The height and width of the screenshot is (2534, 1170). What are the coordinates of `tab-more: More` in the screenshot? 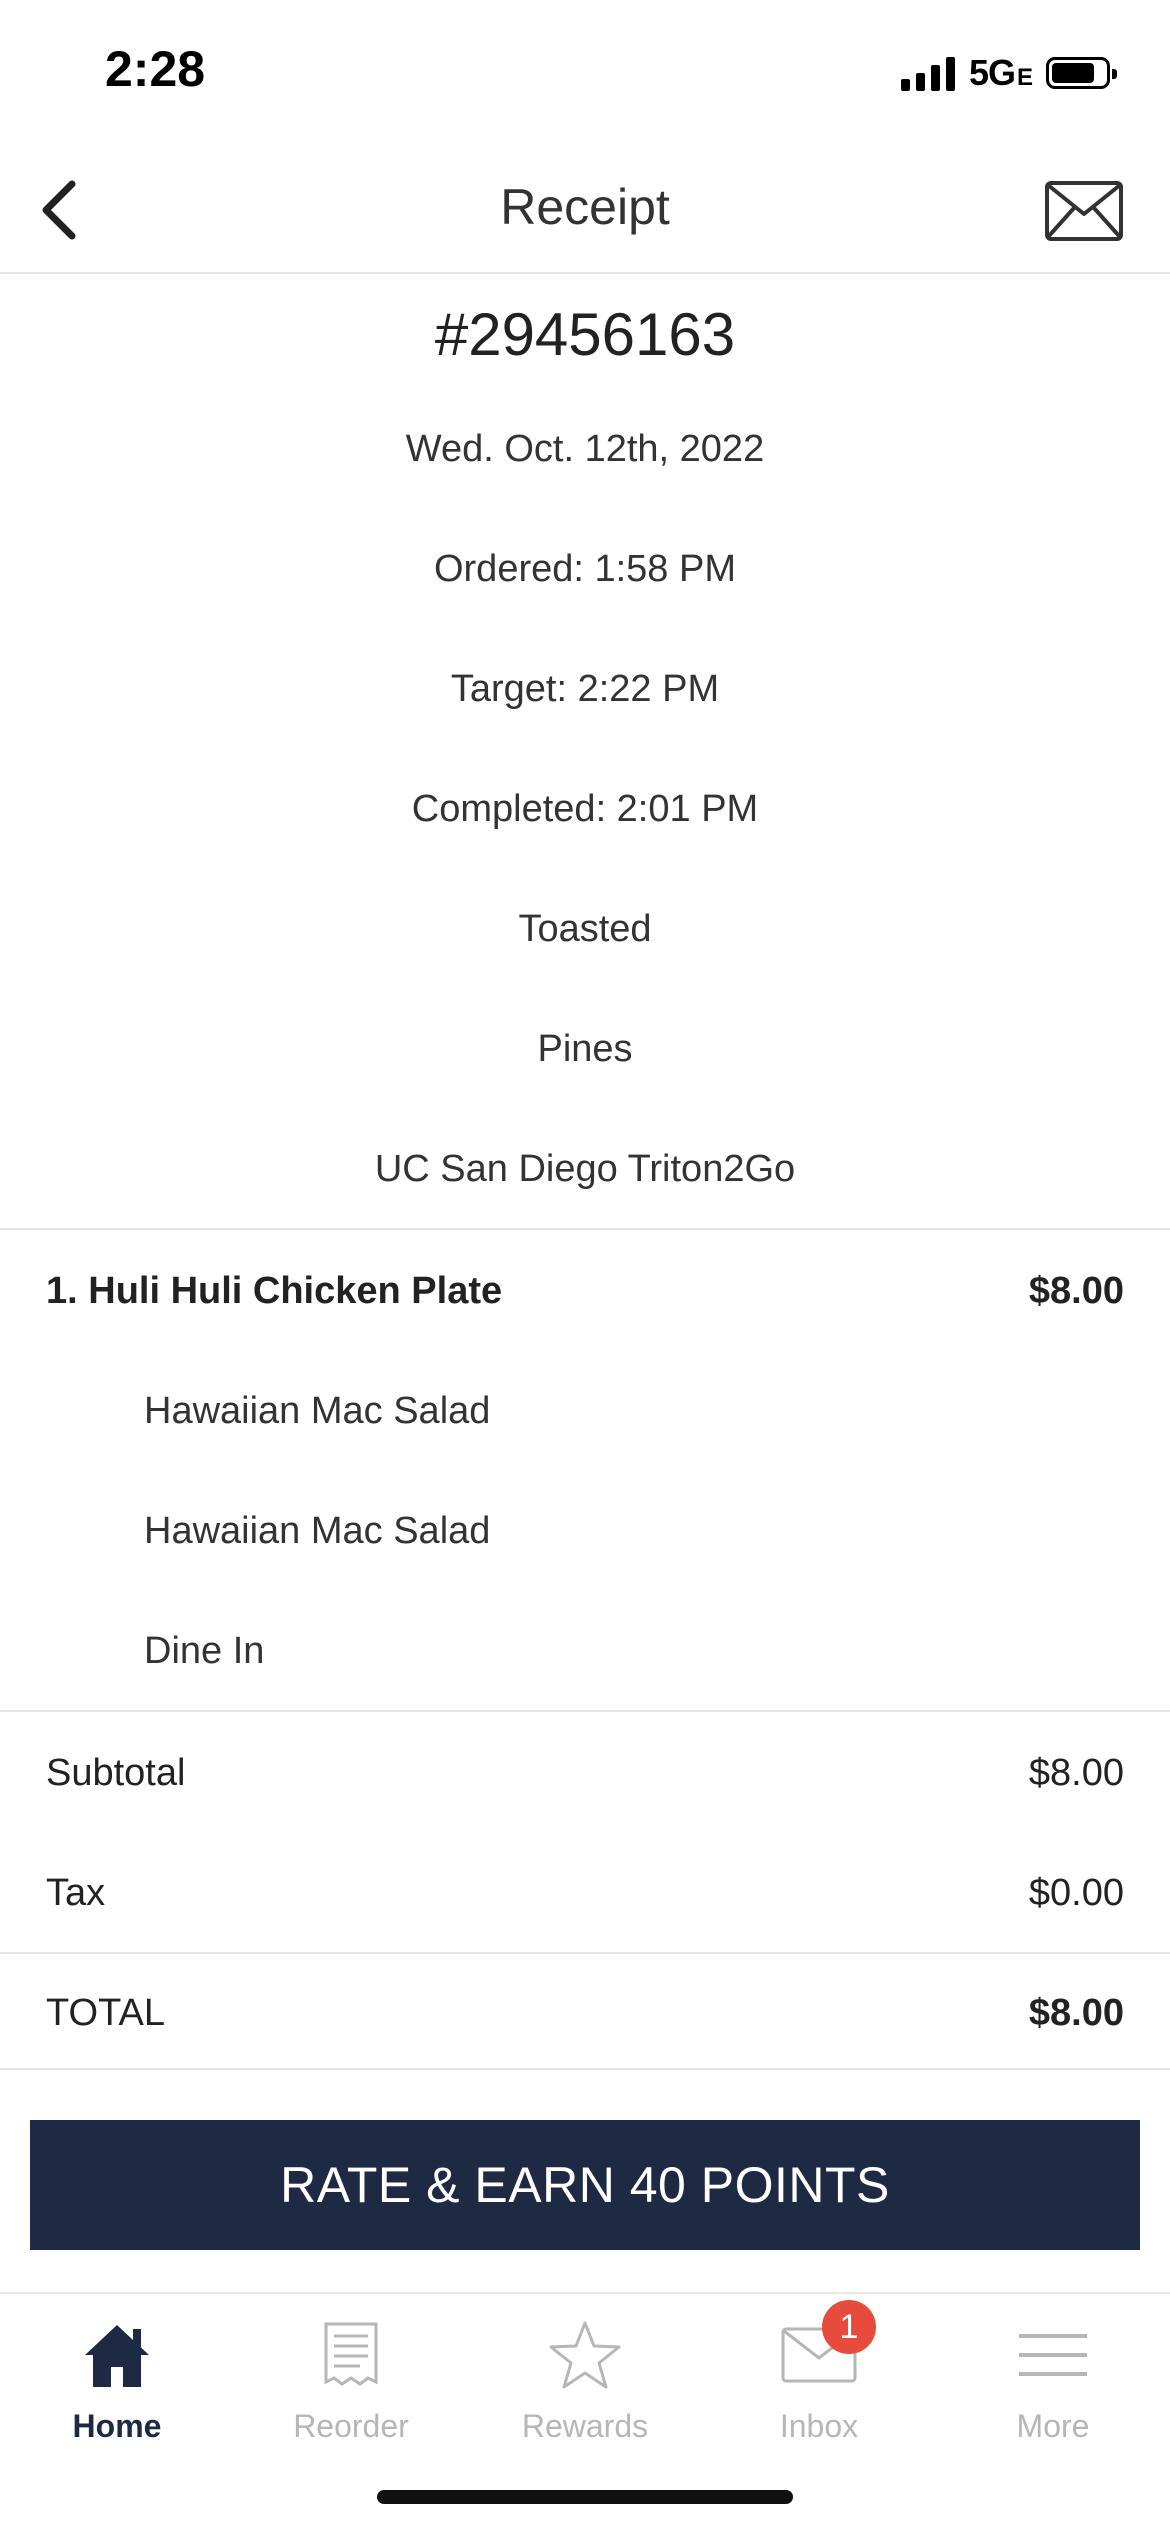 It's located at (1053, 2385).